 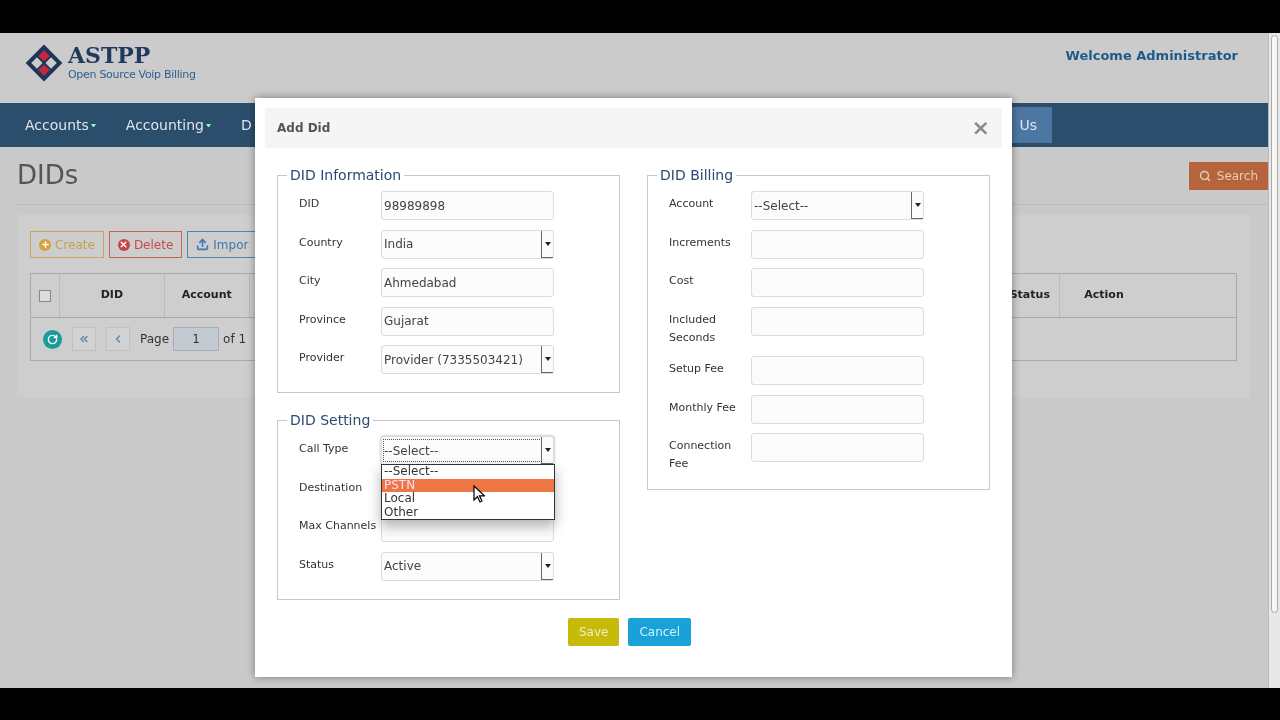 What do you see at coordinates (207, 295) in the screenshot?
I see `column-header: Account` at bounding box center [207, 295].